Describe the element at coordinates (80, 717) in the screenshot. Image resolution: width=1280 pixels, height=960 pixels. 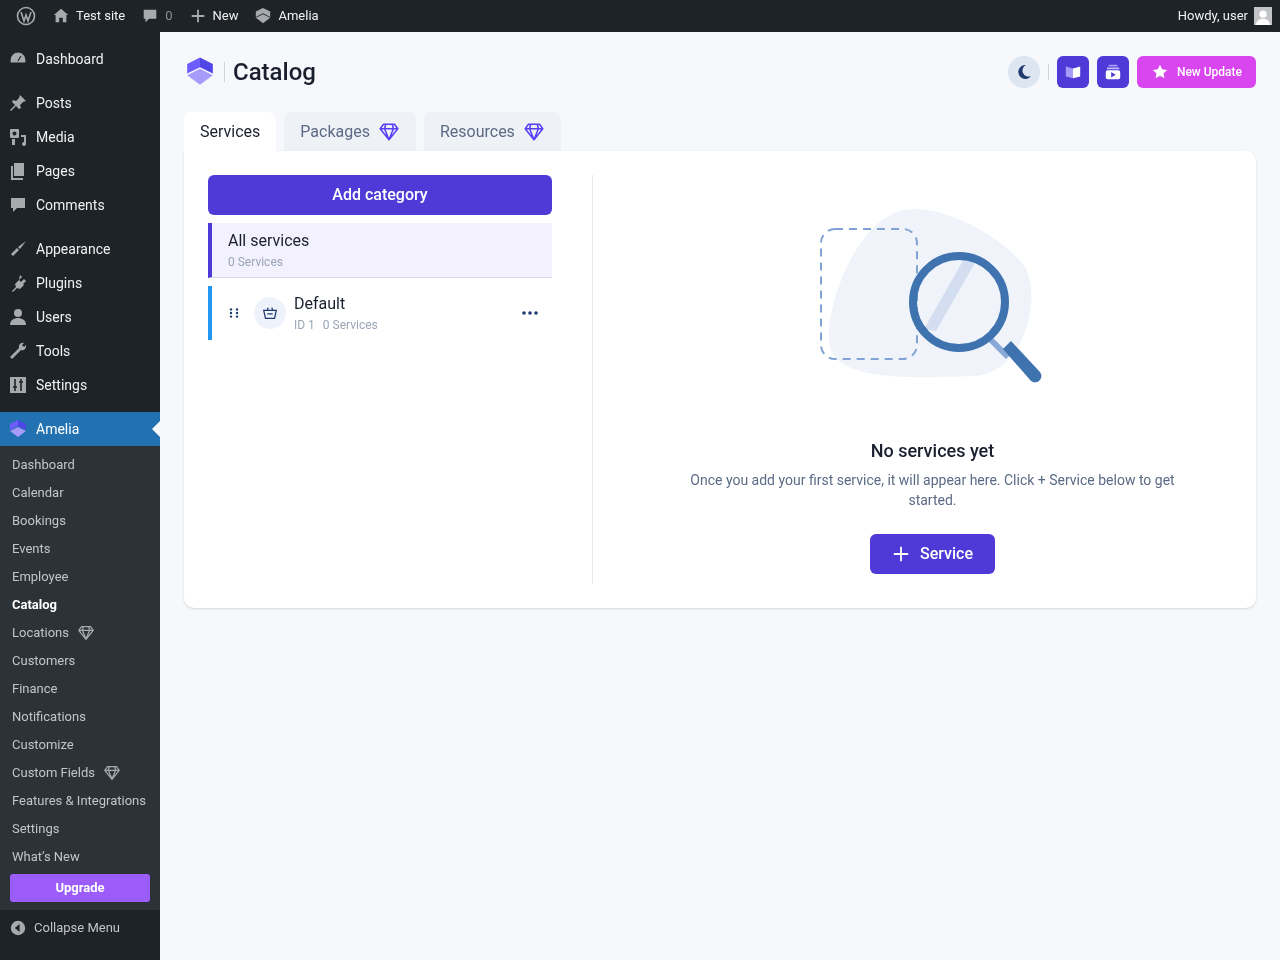
I see `submenu-item: Notifications` at that location.